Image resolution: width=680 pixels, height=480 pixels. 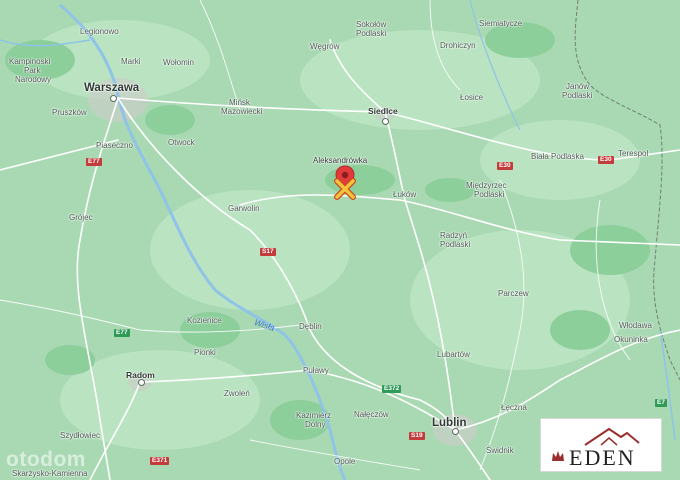 I want to click on place-label: Dęblin, so click(x=310, y=326).